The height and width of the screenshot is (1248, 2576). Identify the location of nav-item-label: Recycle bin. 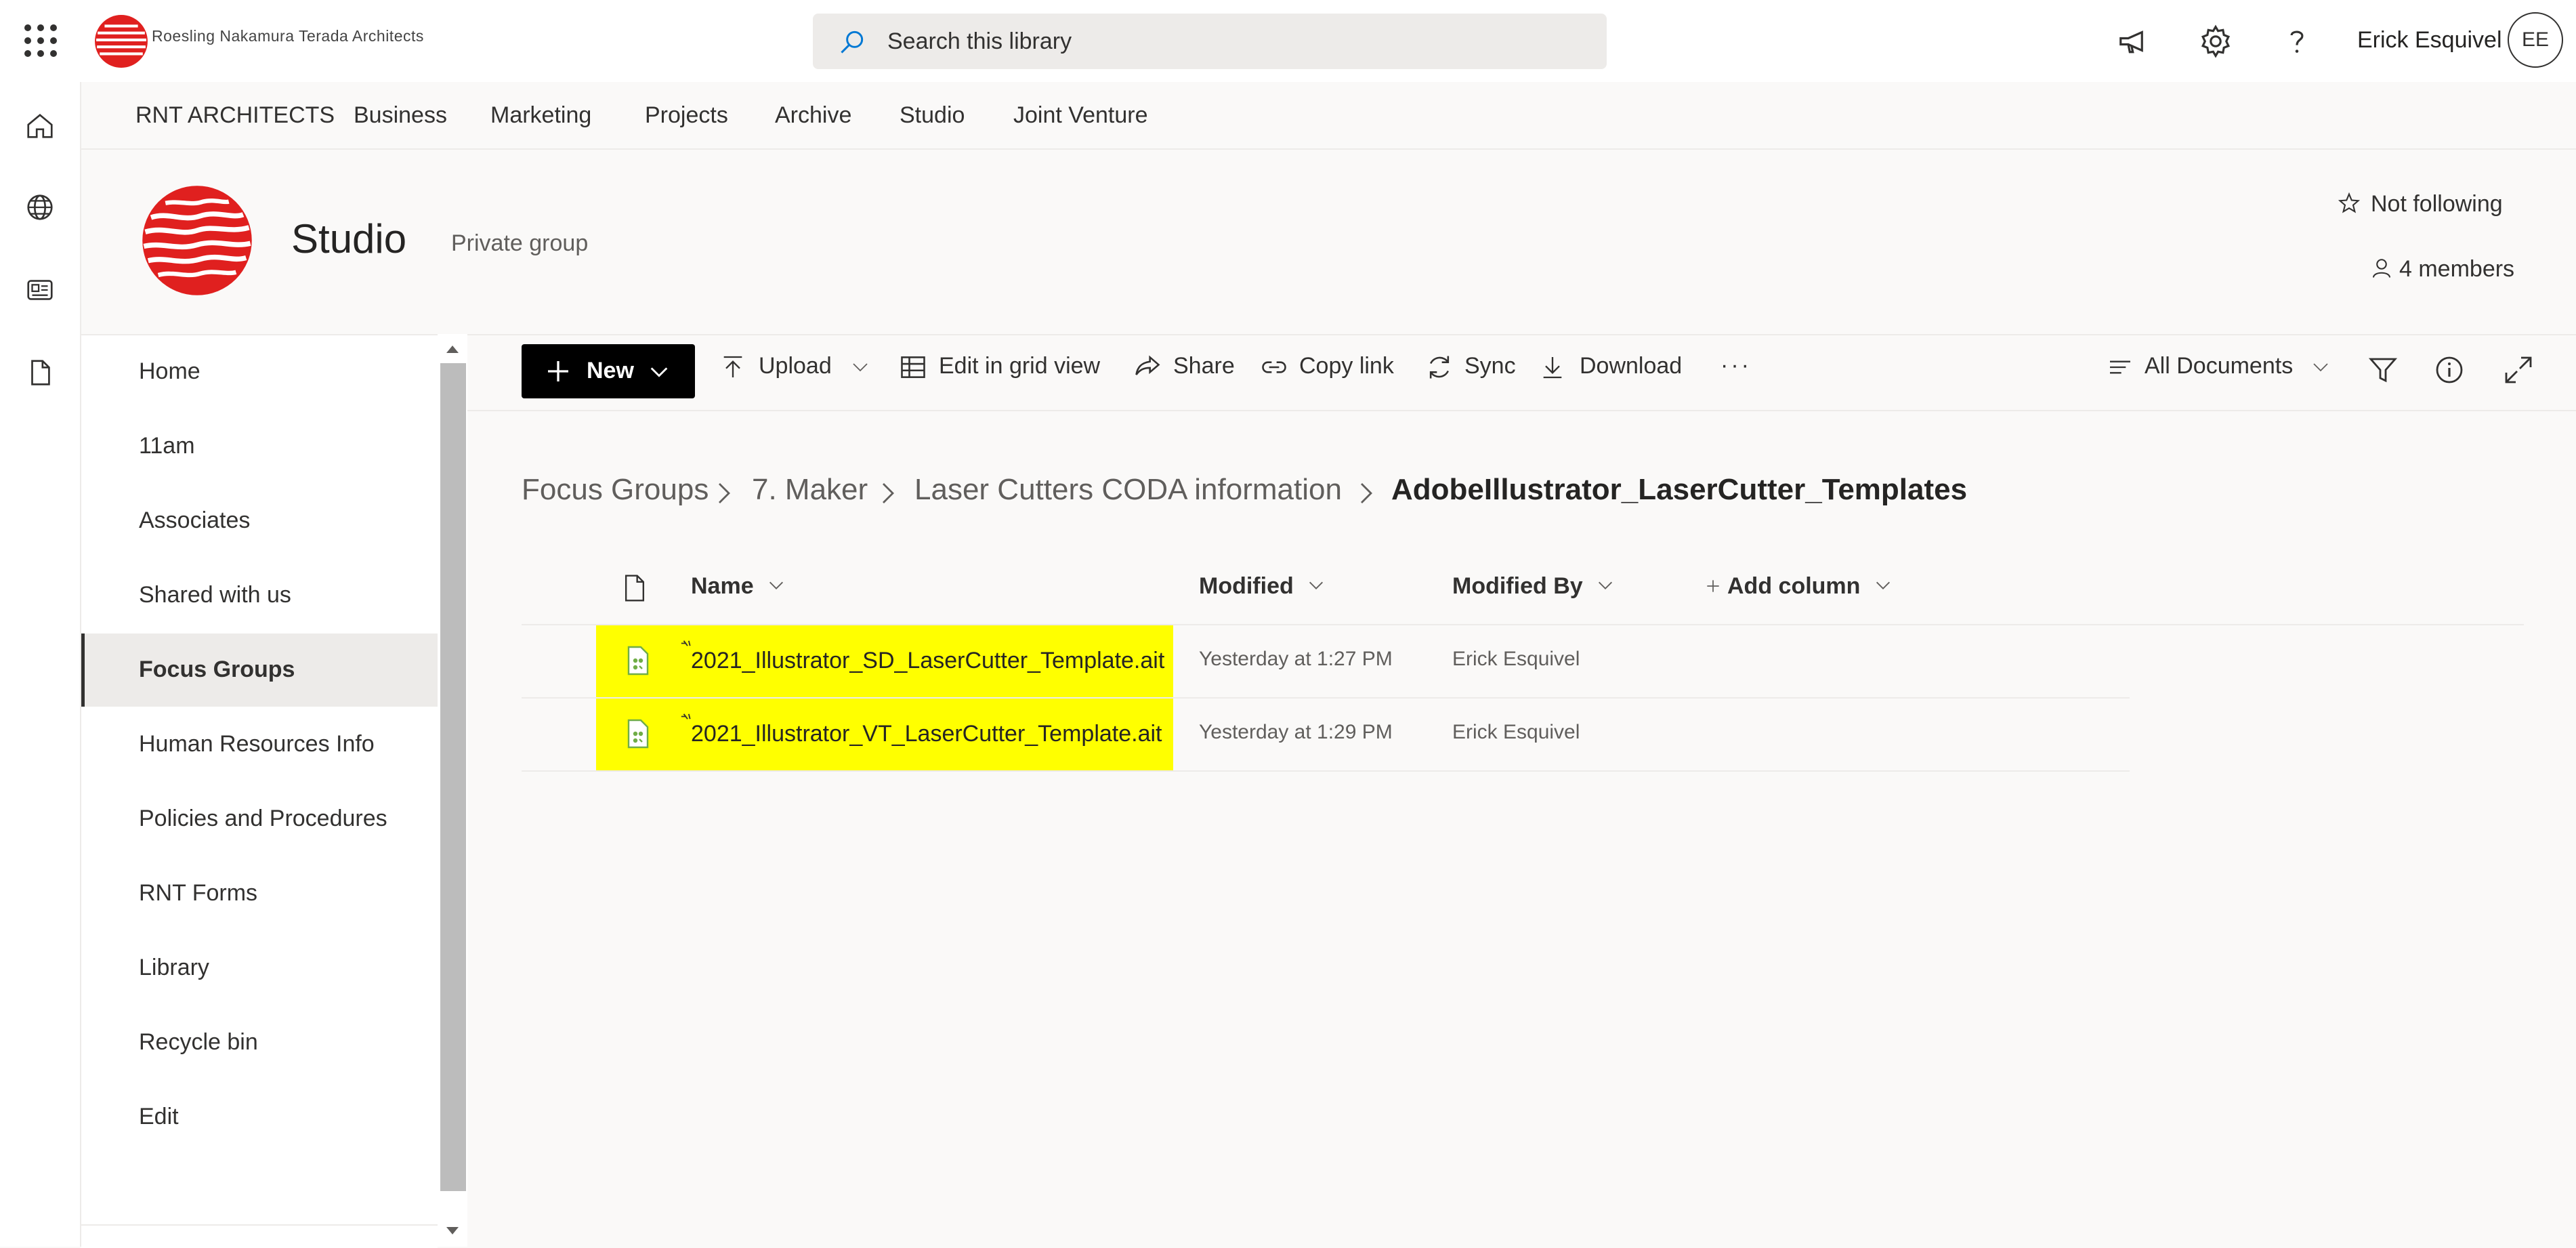
(199, 1042).